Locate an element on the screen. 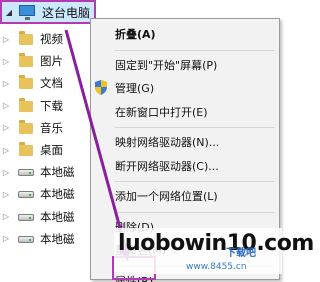 This screenshot has width=320, height=282. chevron-down-icon: ◢ is located at coordinates (9, 12).